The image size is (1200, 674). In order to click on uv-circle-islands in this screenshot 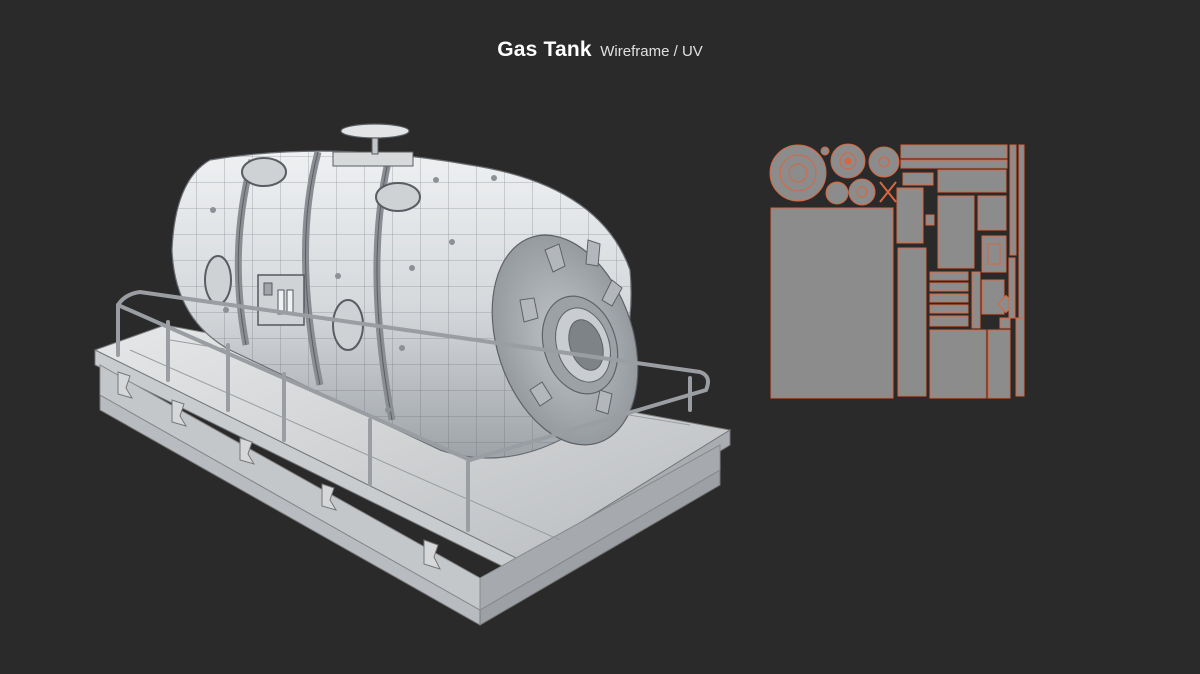, I will do `click(834, 174)`.